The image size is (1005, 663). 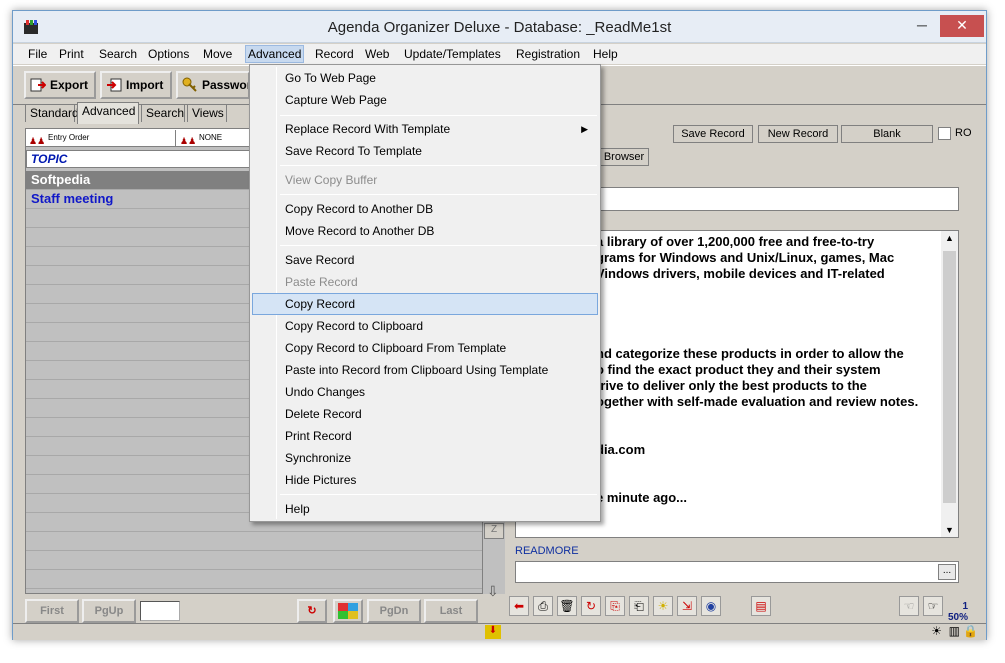 I want to click on menu-item-copy-record: Copy Record, so click(x=425, y=304).